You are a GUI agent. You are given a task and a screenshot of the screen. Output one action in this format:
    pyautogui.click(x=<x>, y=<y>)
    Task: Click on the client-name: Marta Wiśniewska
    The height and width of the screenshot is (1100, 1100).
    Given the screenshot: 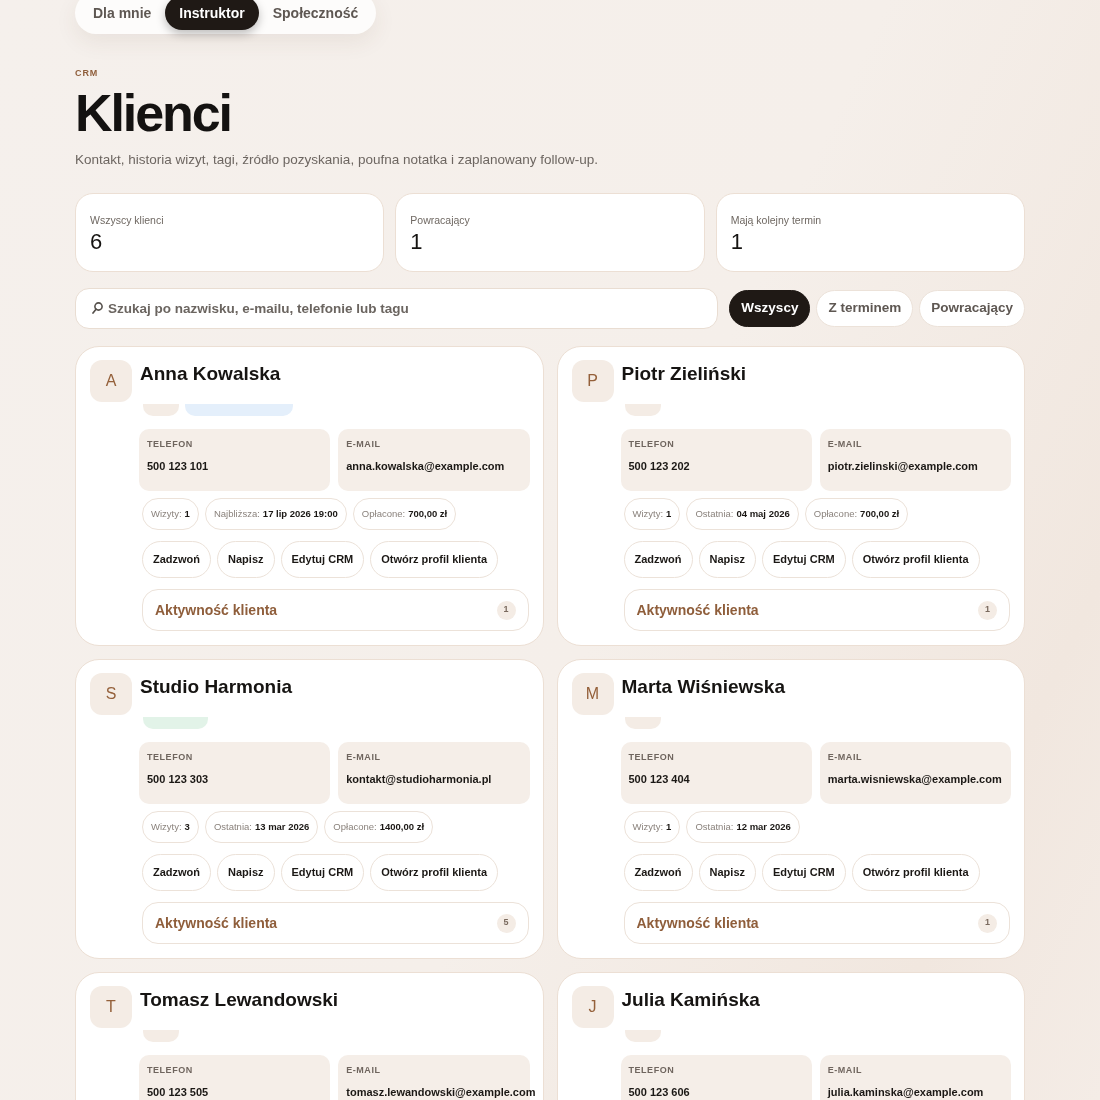 What is the action you would take?
    pyautogui.click(x=703, y=687)
    